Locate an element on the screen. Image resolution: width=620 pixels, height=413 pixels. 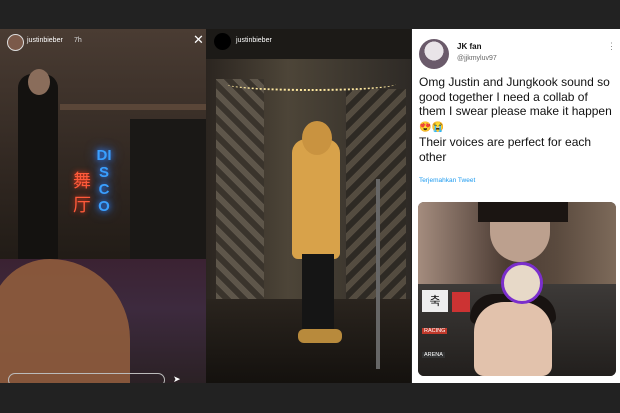
media-korean-sign: 축 is located at coordinates (435, 301).